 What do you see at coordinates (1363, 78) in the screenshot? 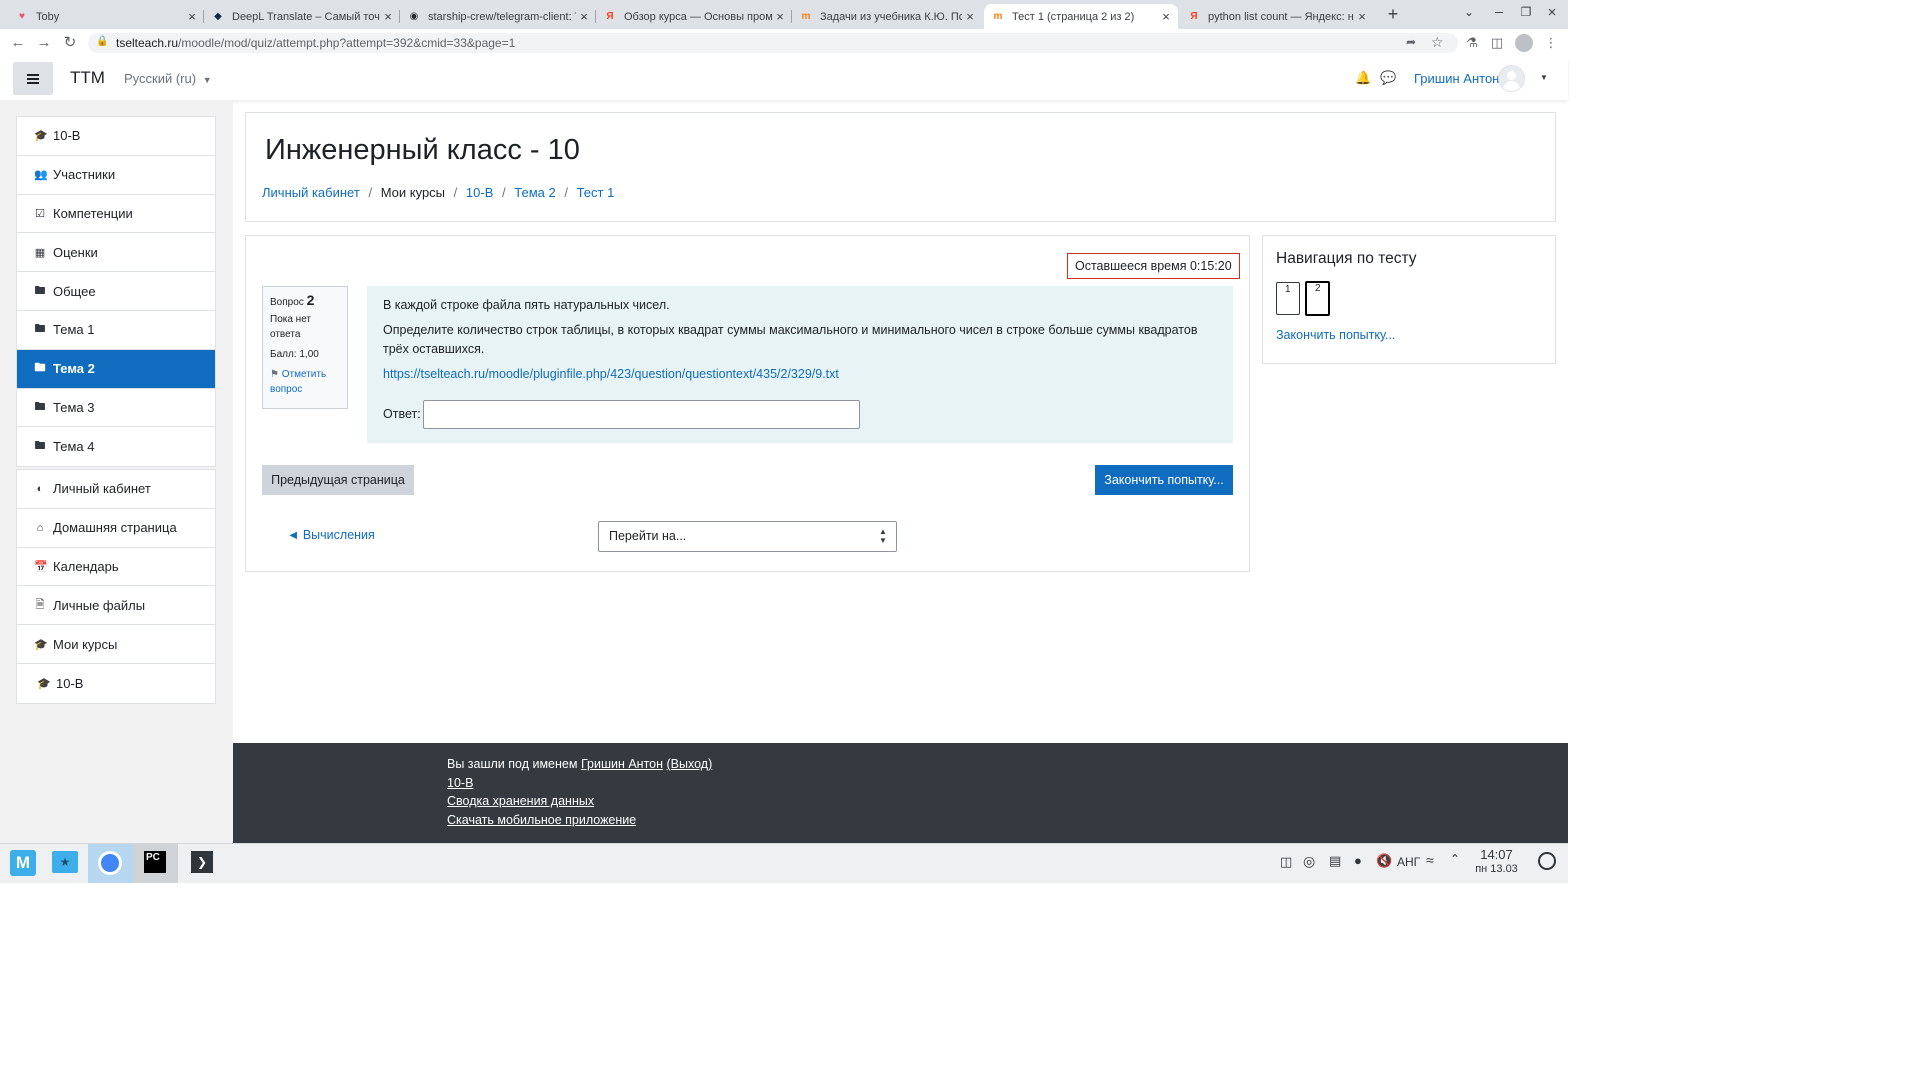
I see `notifications-bell-icon: 🔔` at bounding box center [1363, 78].